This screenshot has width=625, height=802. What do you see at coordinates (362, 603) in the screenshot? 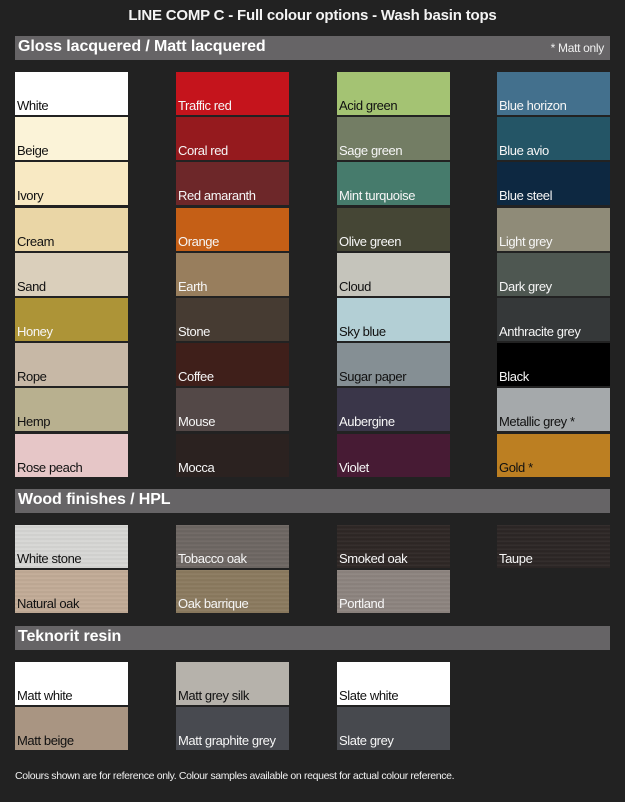
I see `swatch-label: Portland` at bounding box center [362, 603].